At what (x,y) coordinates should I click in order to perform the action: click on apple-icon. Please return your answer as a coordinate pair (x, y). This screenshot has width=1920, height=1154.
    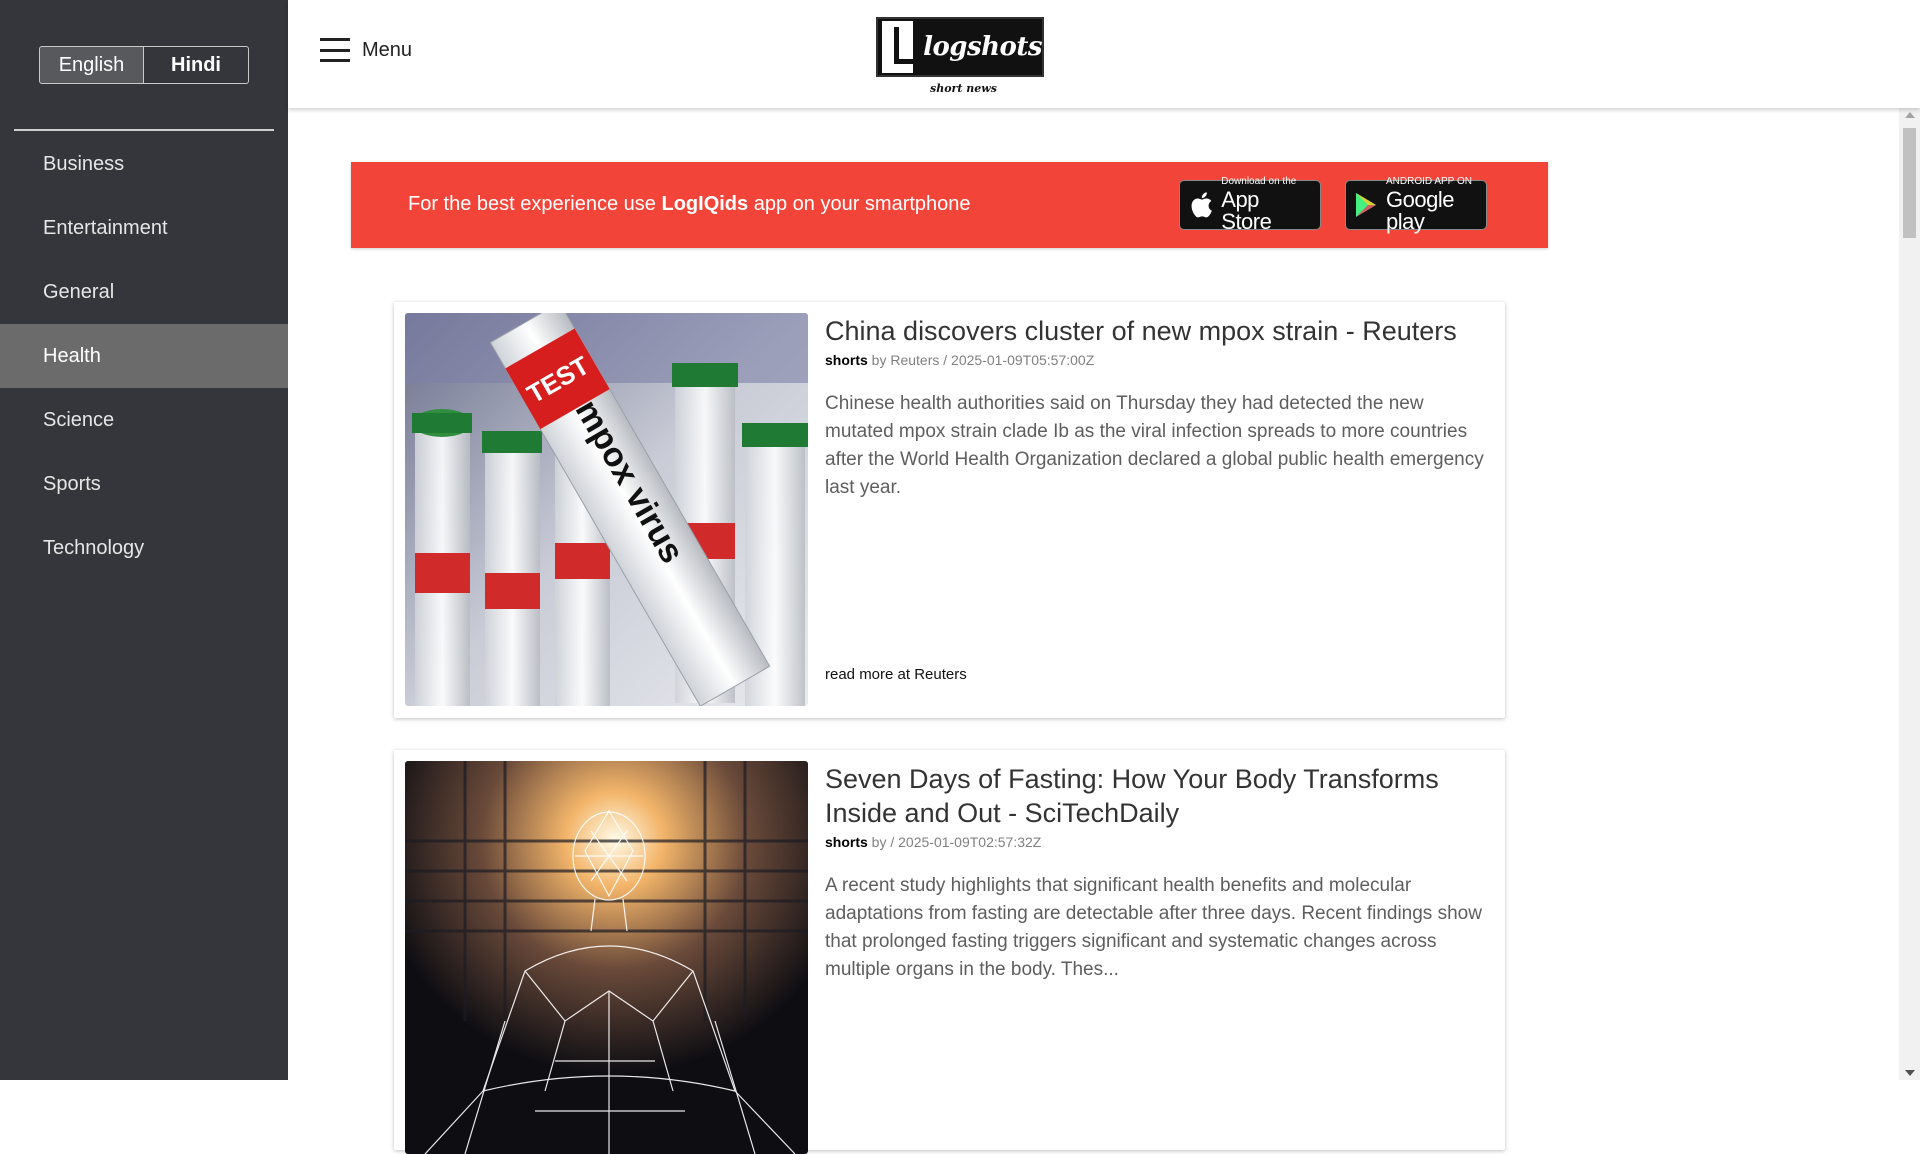
    Looking at the image, I should click on (1200, 205).